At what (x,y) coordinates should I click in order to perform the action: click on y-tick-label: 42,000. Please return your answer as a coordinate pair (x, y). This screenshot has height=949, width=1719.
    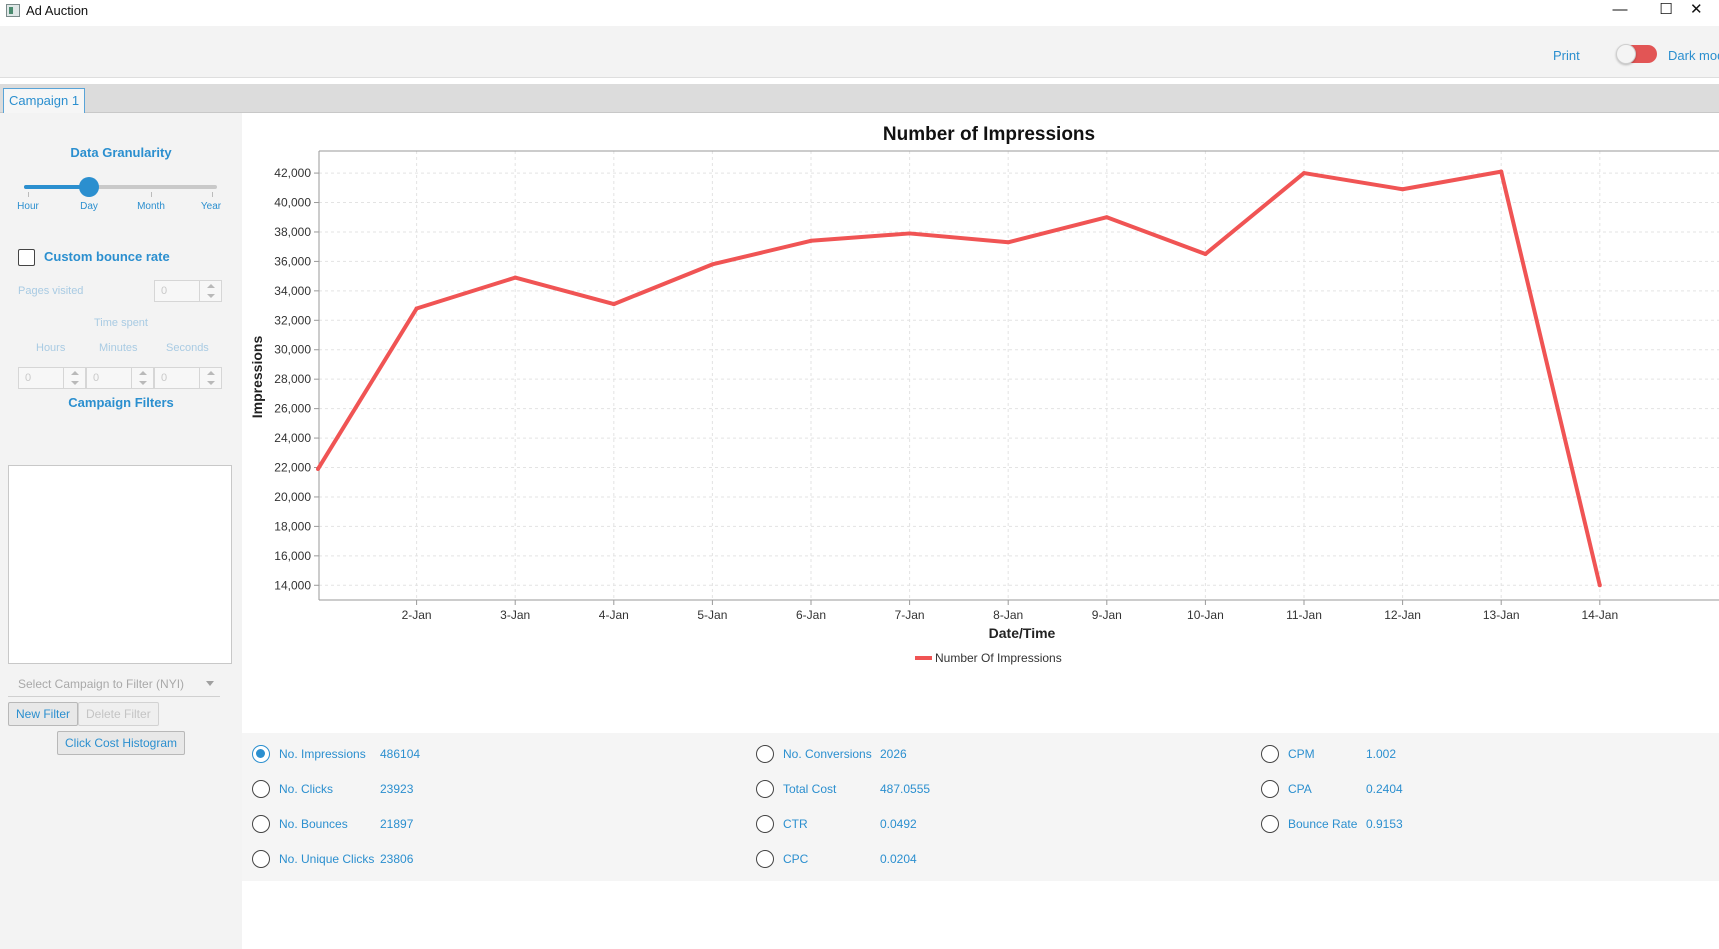
    Looking at the image, I should click on (292, 173).